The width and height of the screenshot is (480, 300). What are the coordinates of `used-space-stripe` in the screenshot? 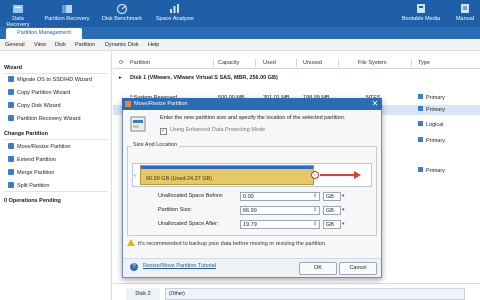 It's located at (227, 167).